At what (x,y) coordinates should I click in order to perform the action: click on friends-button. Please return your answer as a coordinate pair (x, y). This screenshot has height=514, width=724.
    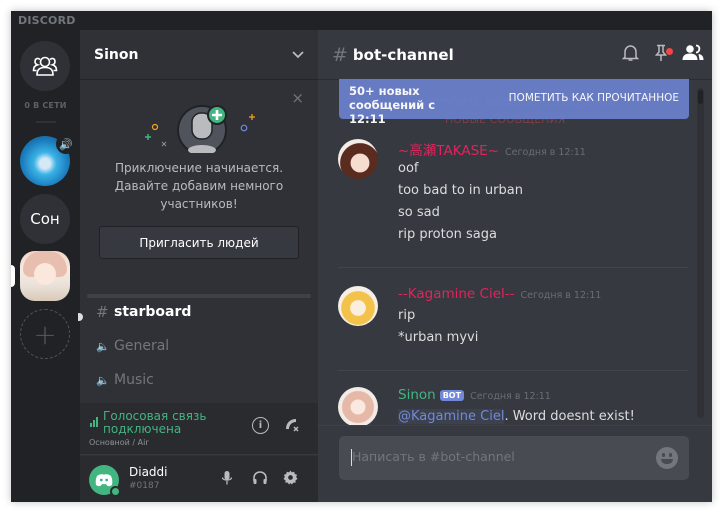
    Looking at the image, I should click on (45, 66).